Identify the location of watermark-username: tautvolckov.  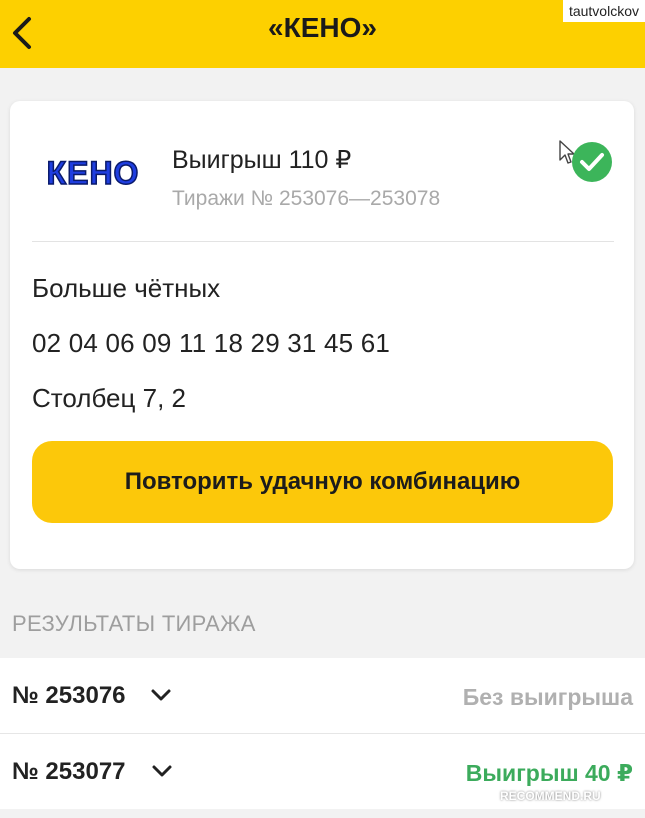
(603, 11).